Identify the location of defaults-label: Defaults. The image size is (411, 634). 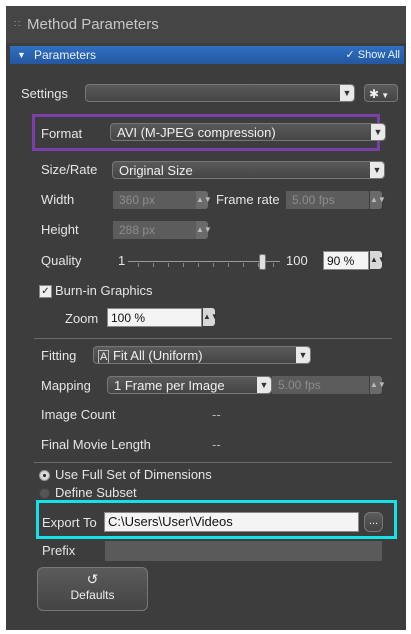
(92, 595).